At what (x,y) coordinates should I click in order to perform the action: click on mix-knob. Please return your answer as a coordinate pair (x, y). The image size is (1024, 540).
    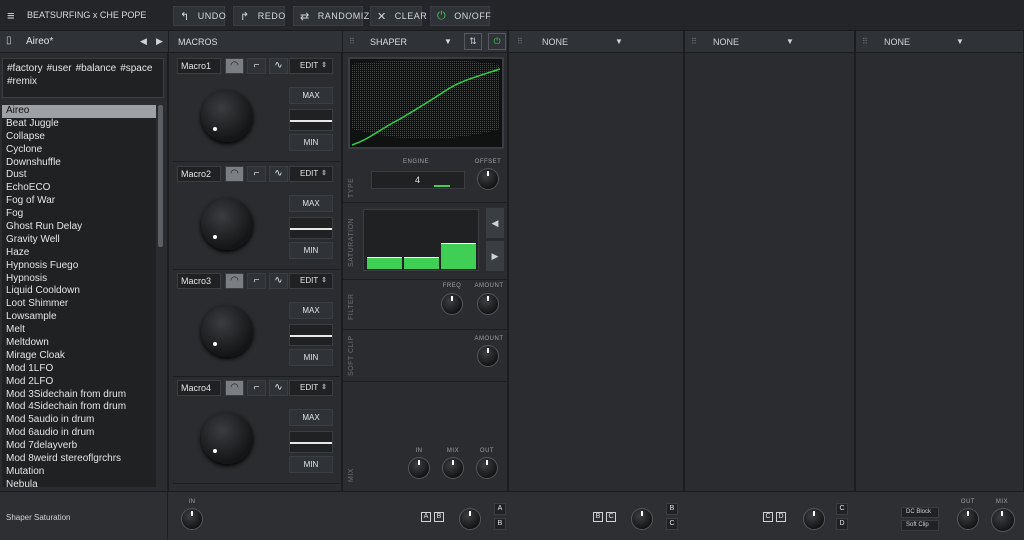
    Looking at the image, I should click on (453, 468).